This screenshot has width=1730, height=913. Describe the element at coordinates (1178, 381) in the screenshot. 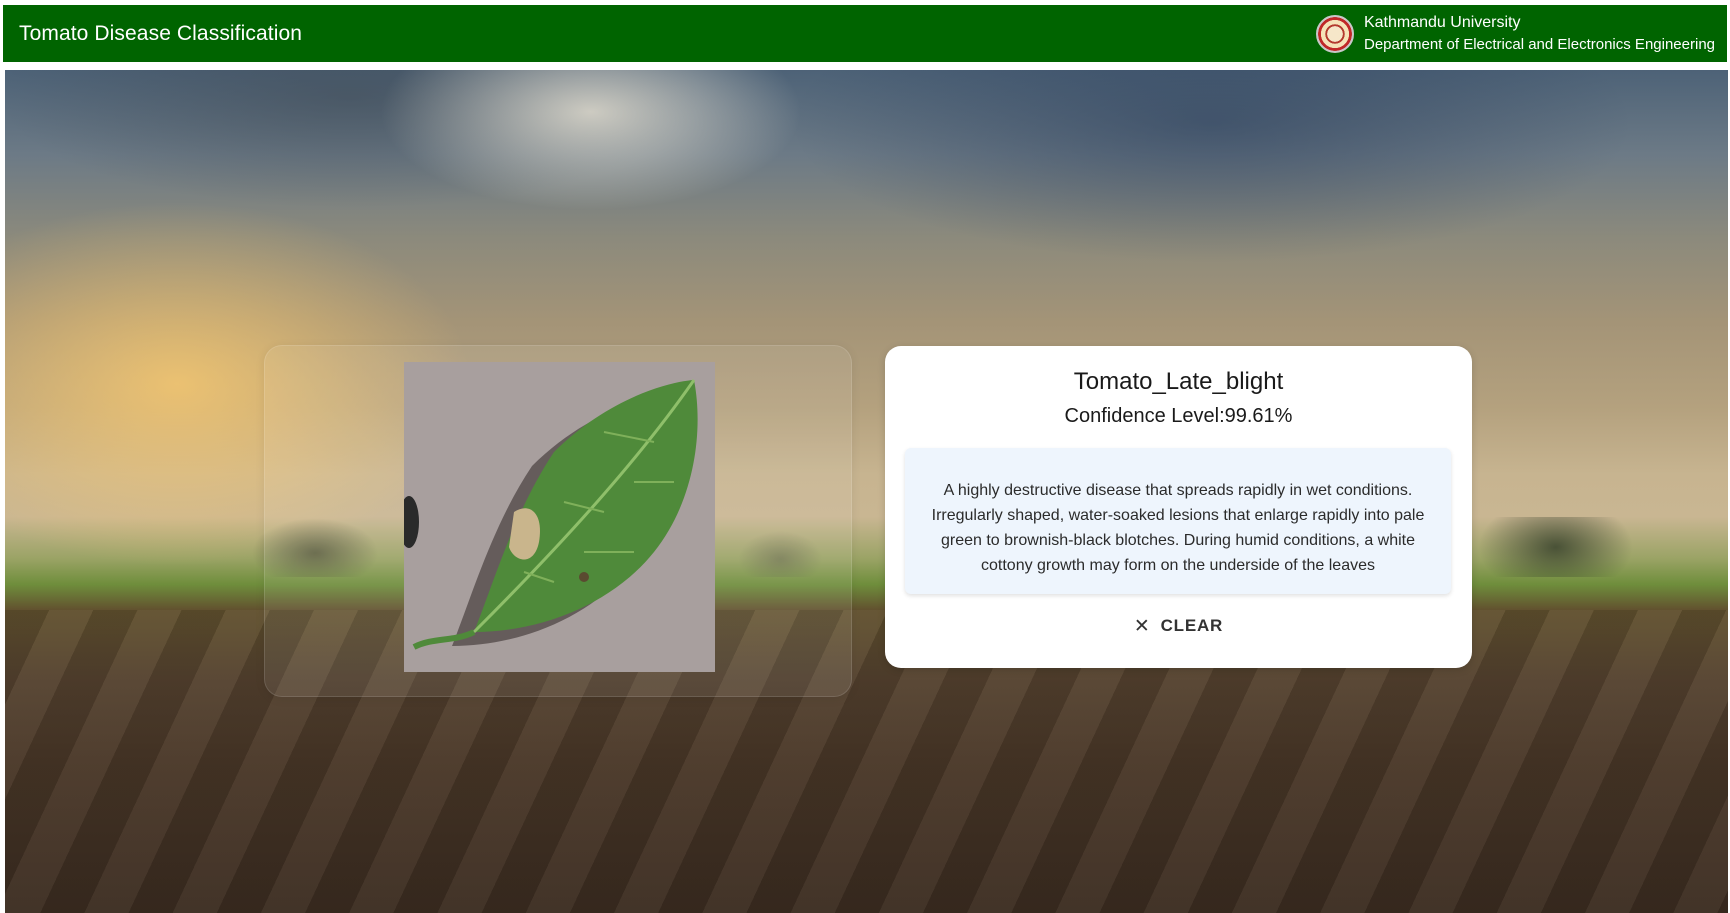

I see `disease-name: Tomato_Late_blight` at that location.